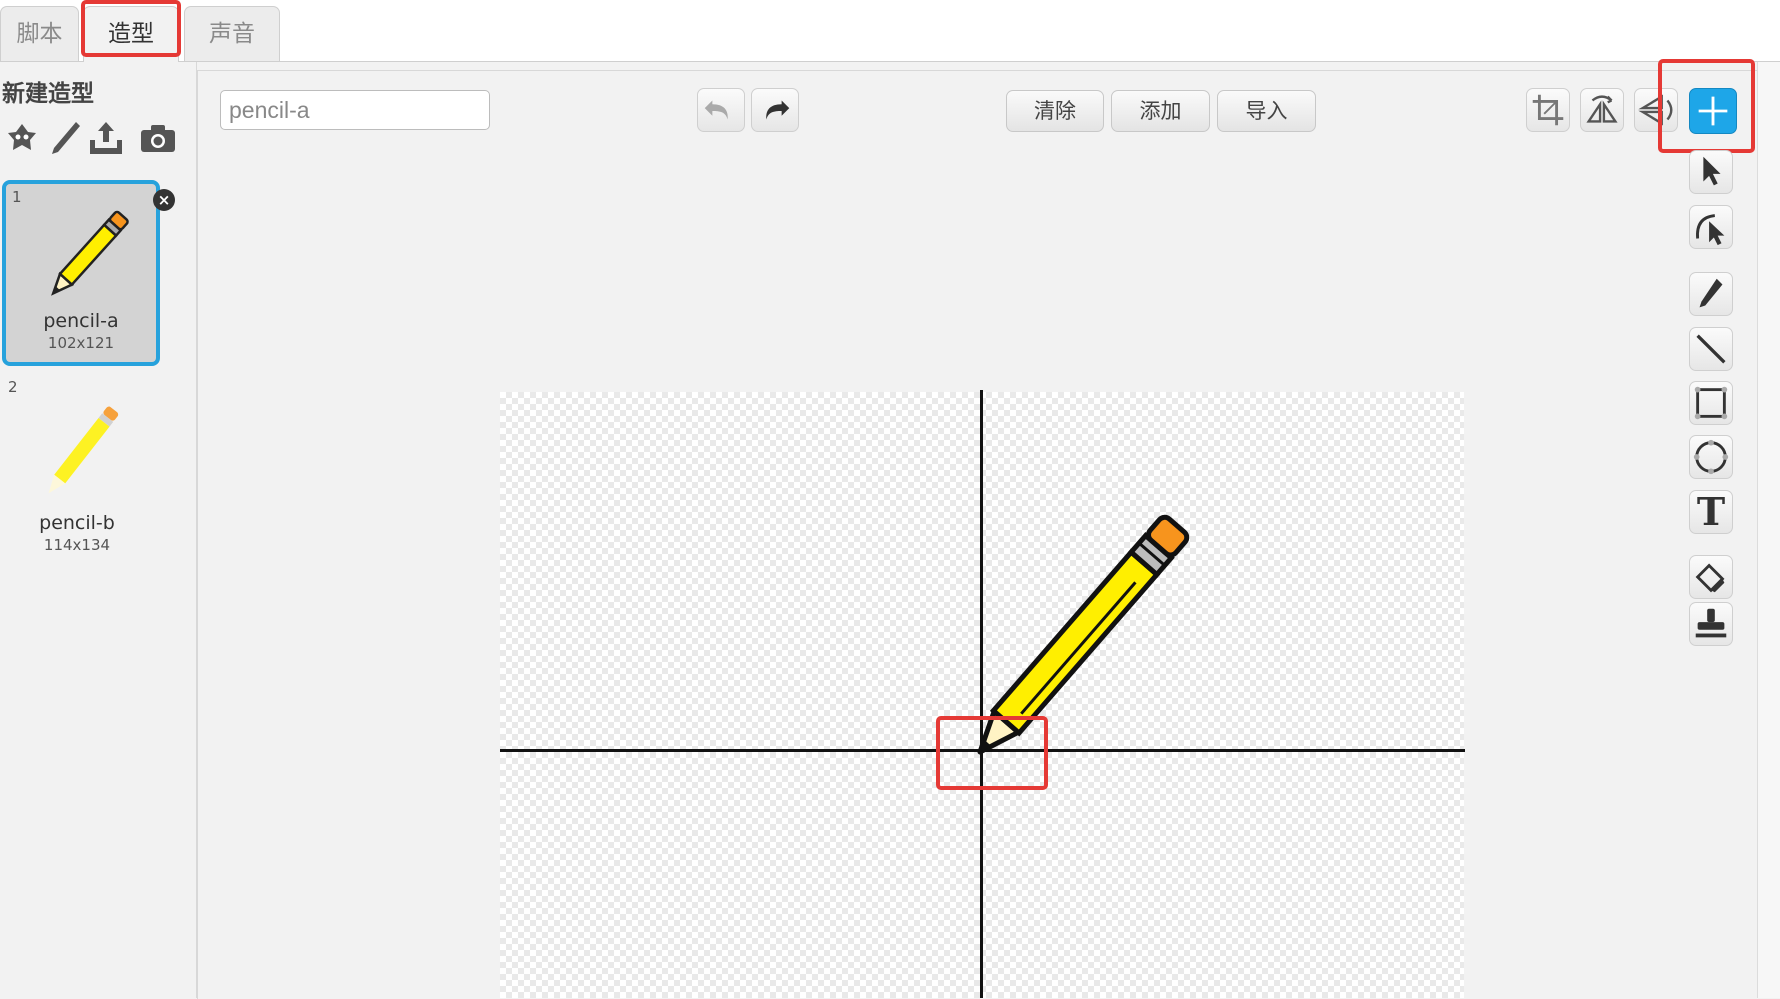 The image size is (1780, 999). I want to click on redo-icon, so click(778, 110).